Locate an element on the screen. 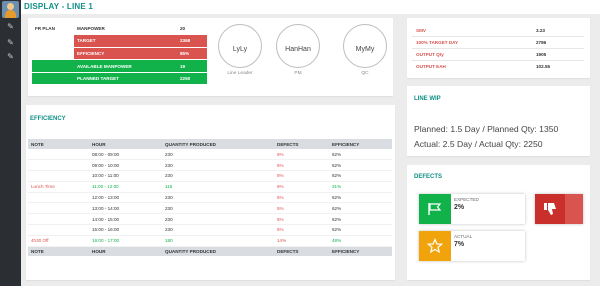 This screenshot has width=600, height=286. stat-value: 2786 is located at coordinates (541, 42).